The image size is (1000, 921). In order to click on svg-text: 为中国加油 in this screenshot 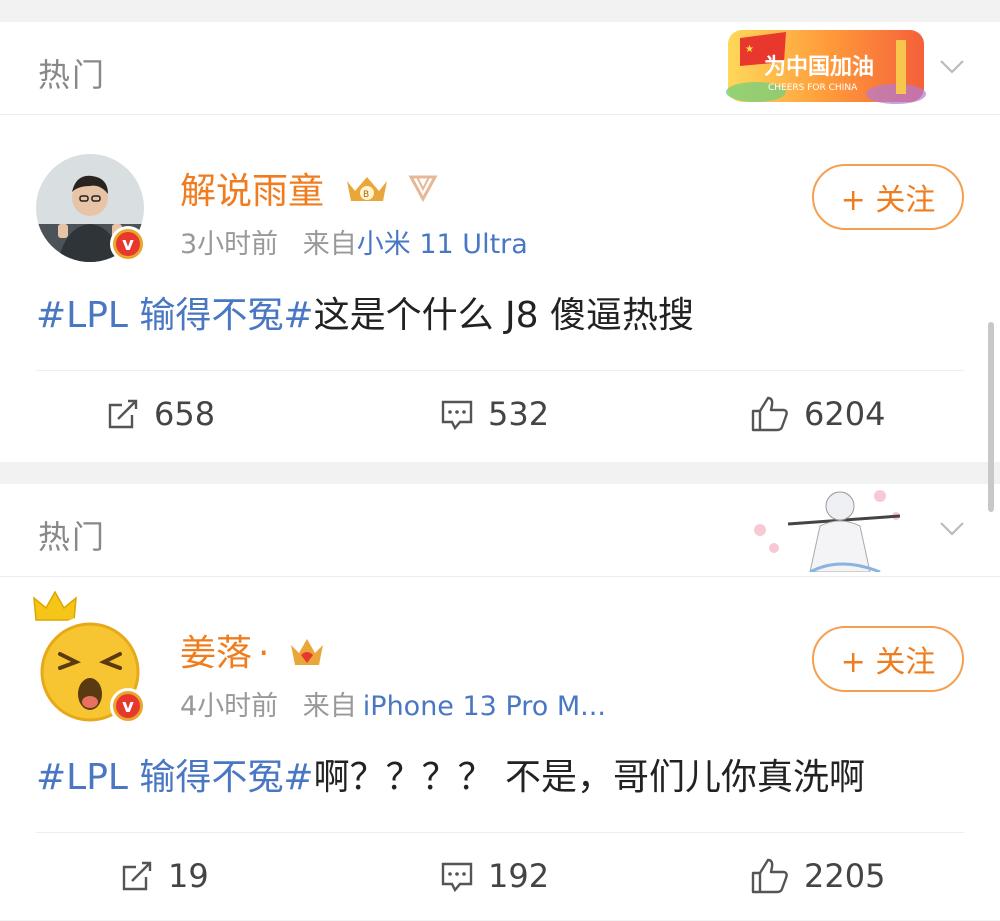, I will do `click(819, 67)`.